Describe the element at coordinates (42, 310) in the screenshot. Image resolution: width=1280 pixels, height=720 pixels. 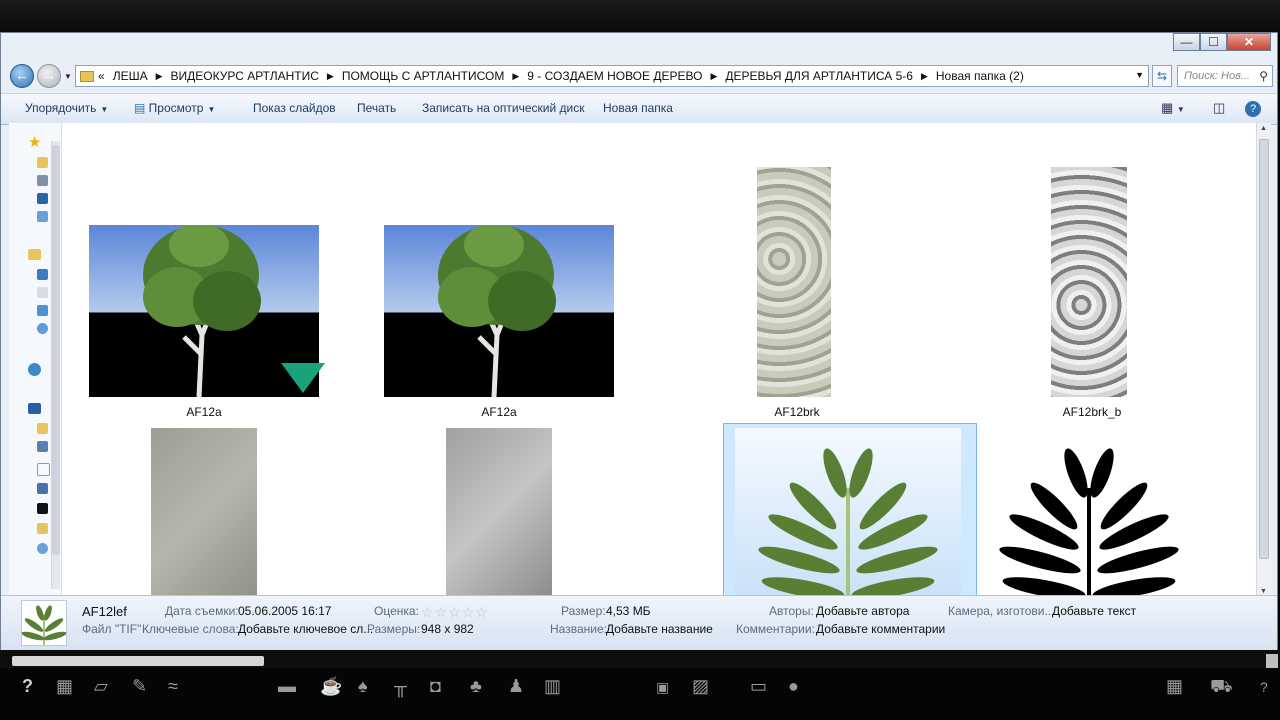
I see `pictures-icon` at that location.